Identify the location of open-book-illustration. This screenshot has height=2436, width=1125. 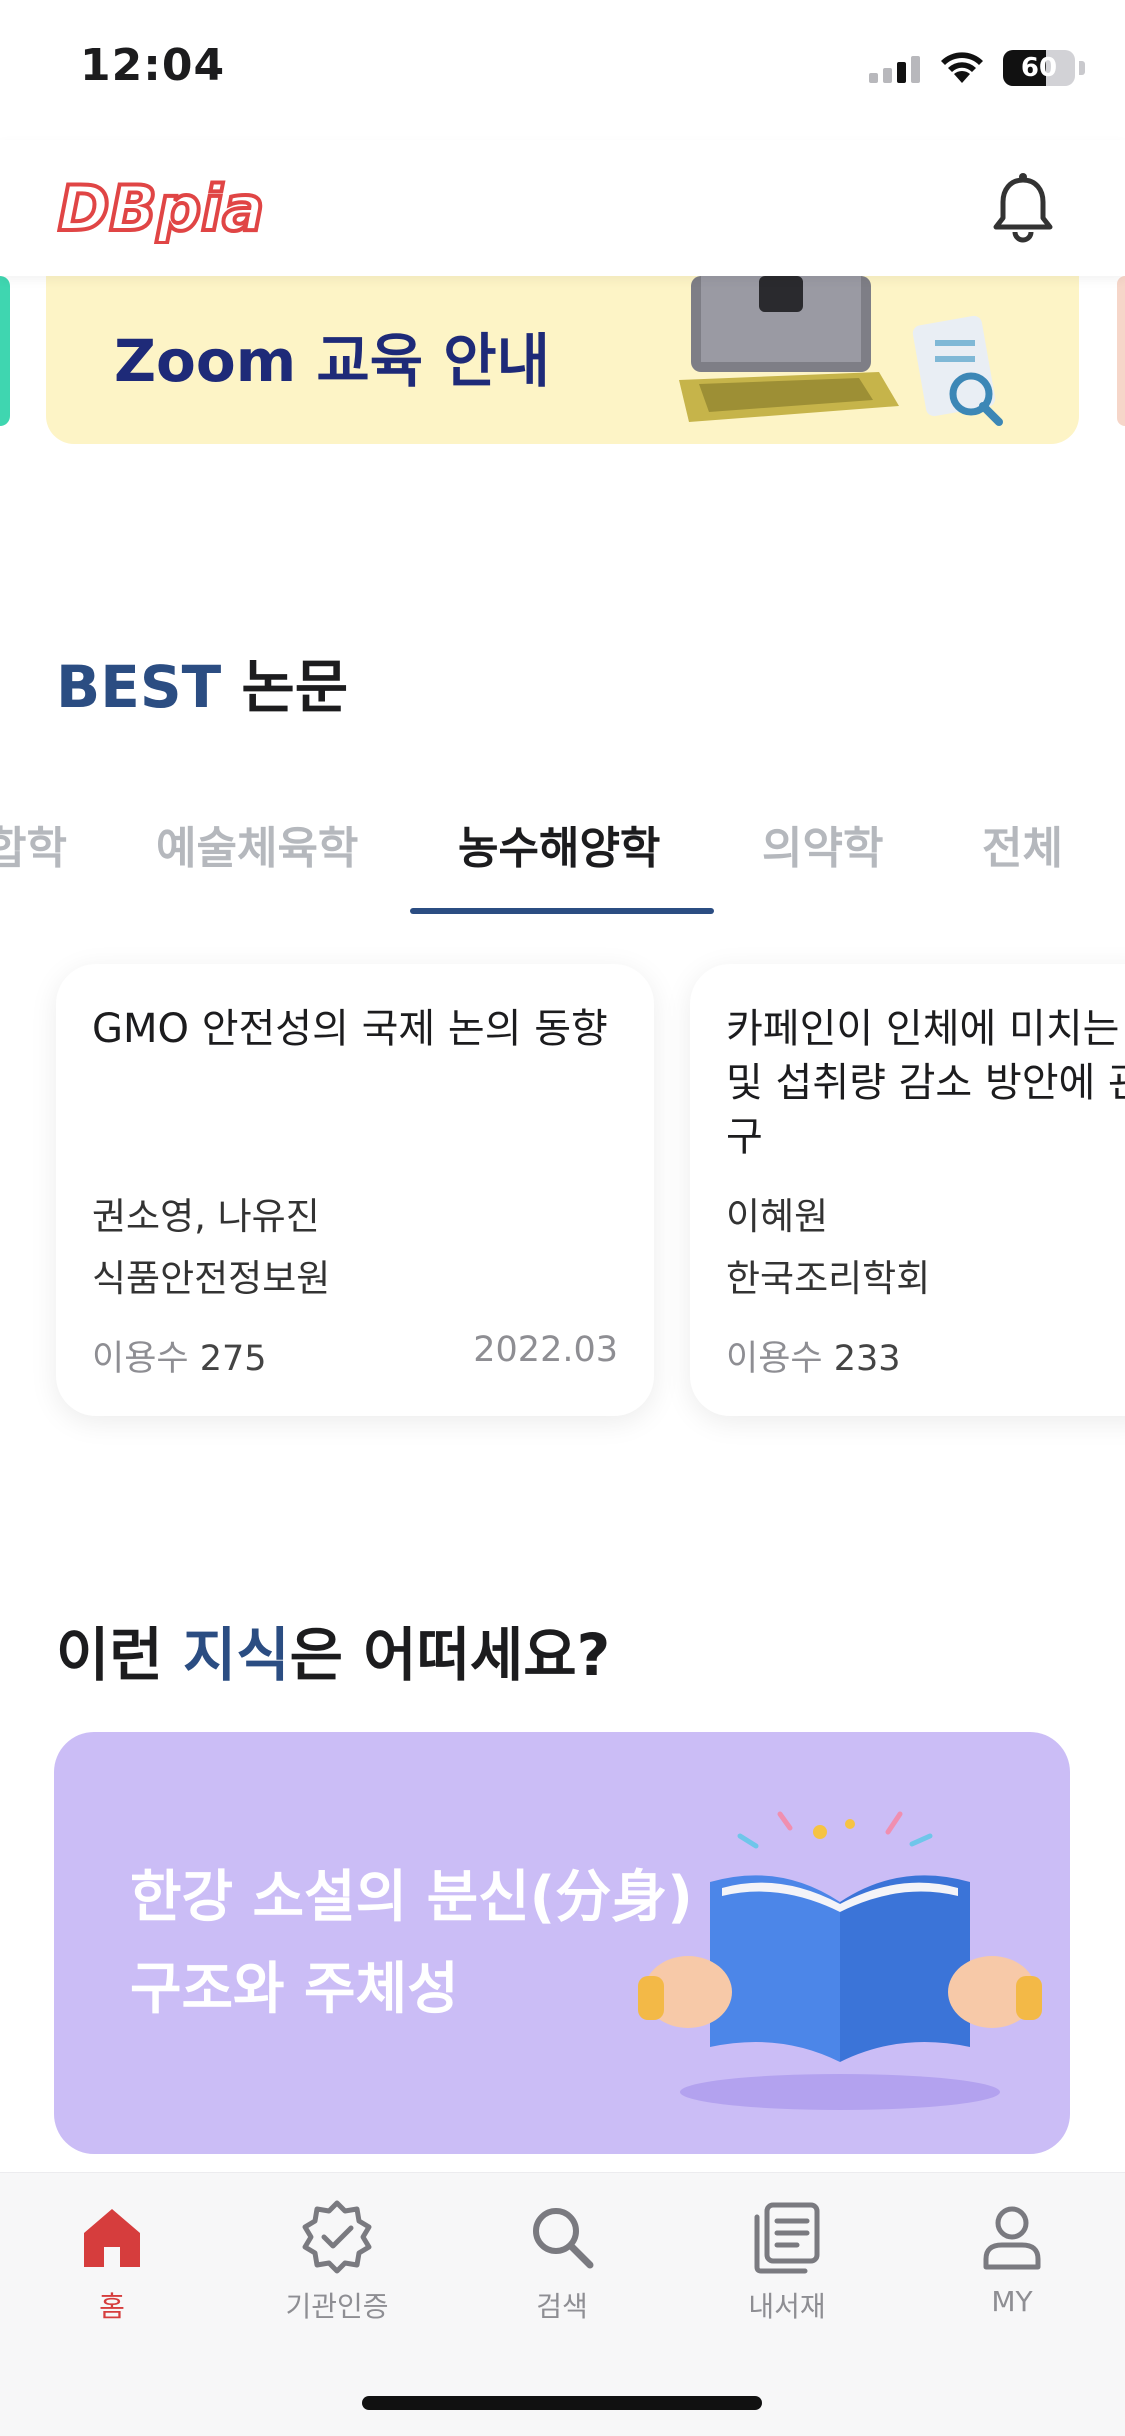
(840, 1960).